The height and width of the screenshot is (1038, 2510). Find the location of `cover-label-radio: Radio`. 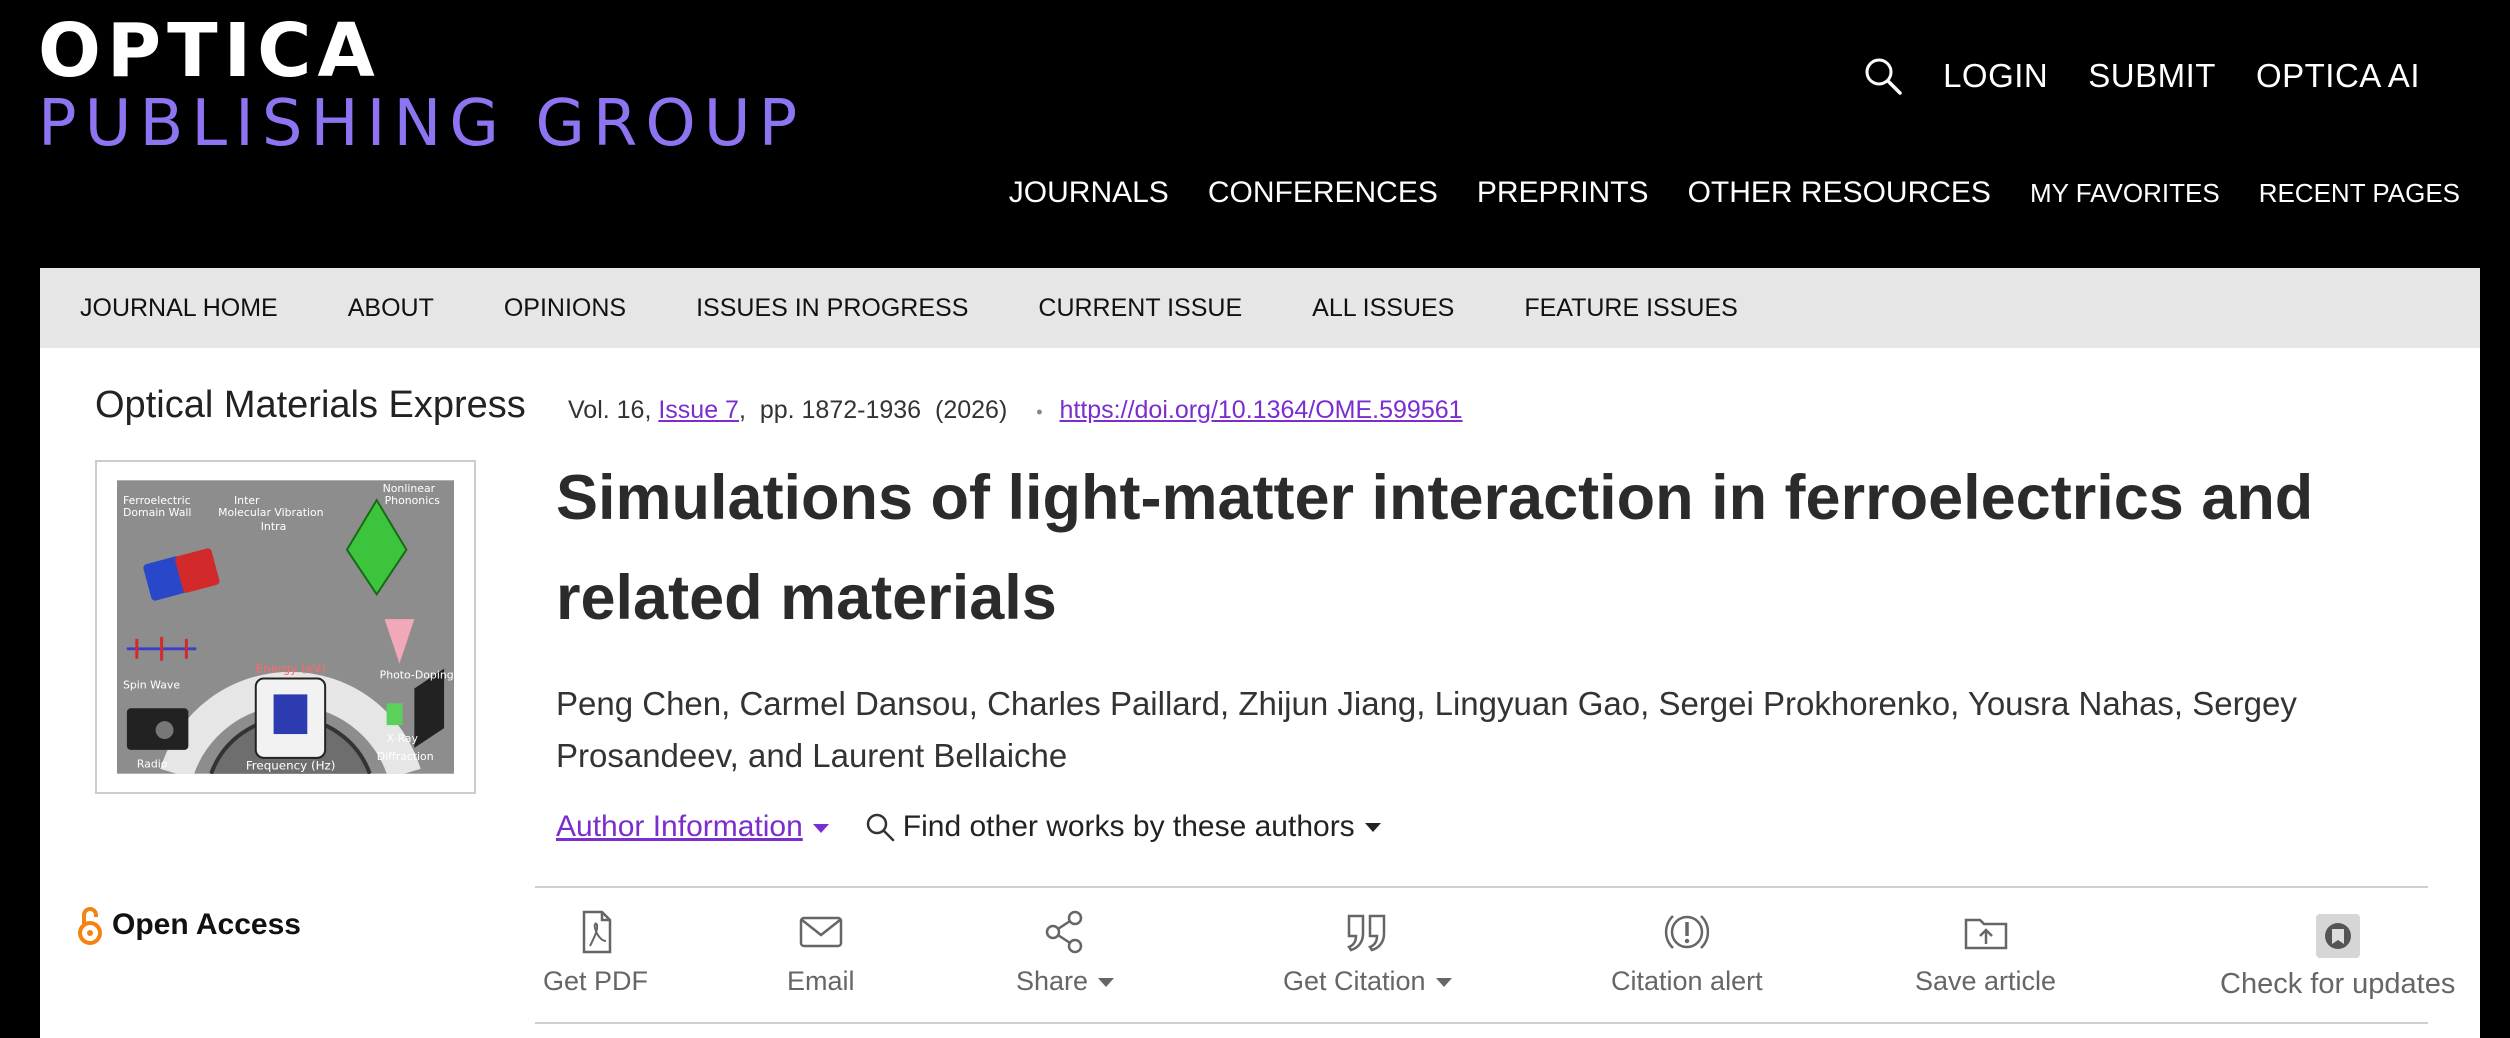

cover-label-radio: Radio is located at coordinates (152, 764).